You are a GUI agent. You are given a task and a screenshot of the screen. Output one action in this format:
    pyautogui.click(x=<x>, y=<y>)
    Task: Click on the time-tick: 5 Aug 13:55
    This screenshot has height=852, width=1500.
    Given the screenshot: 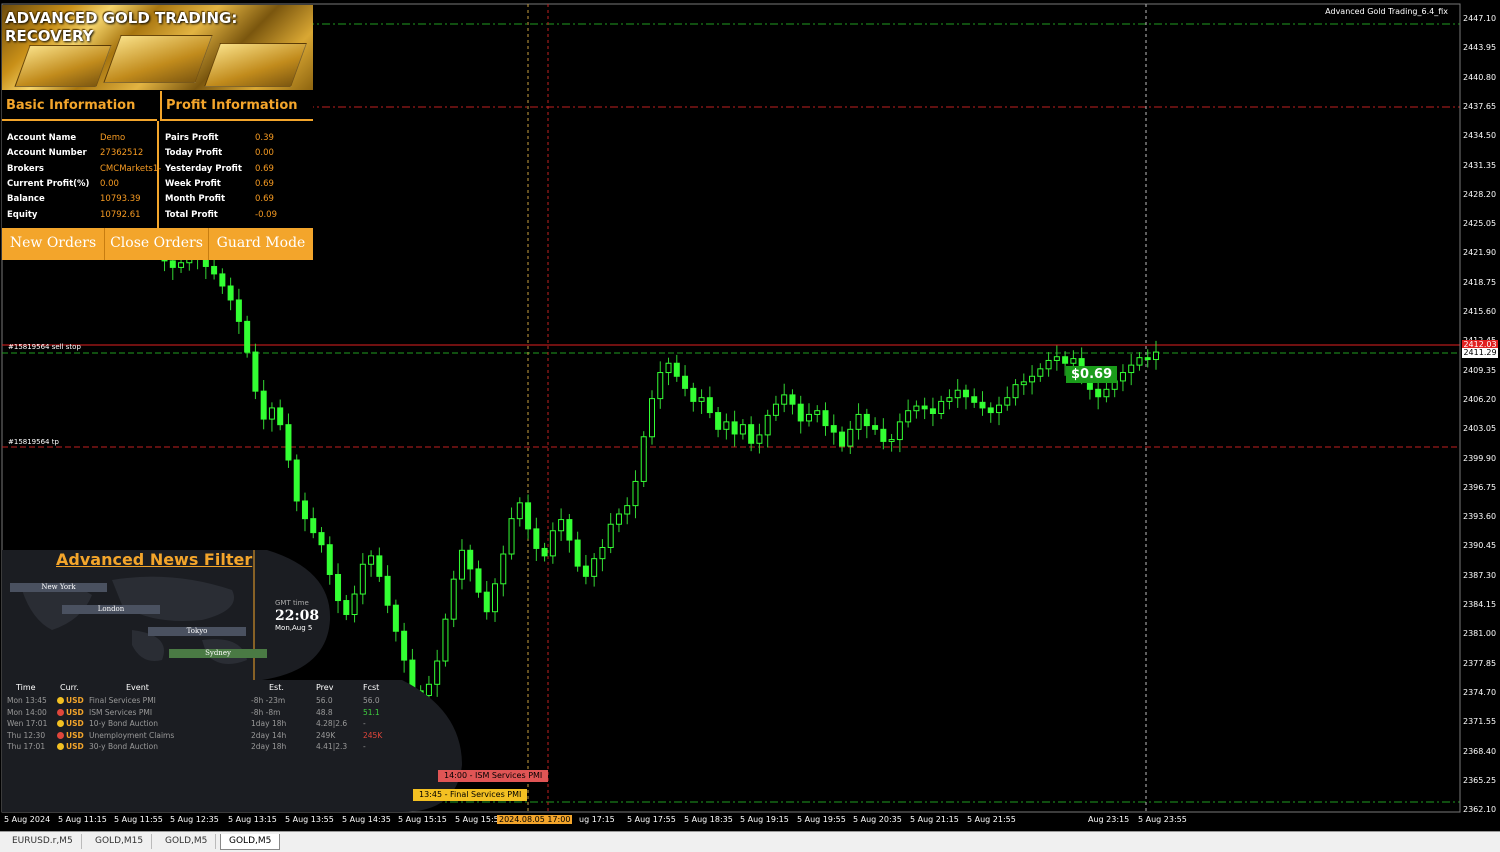 What is the action you would take?
    pyautogui.click(x=309, y=819)
    